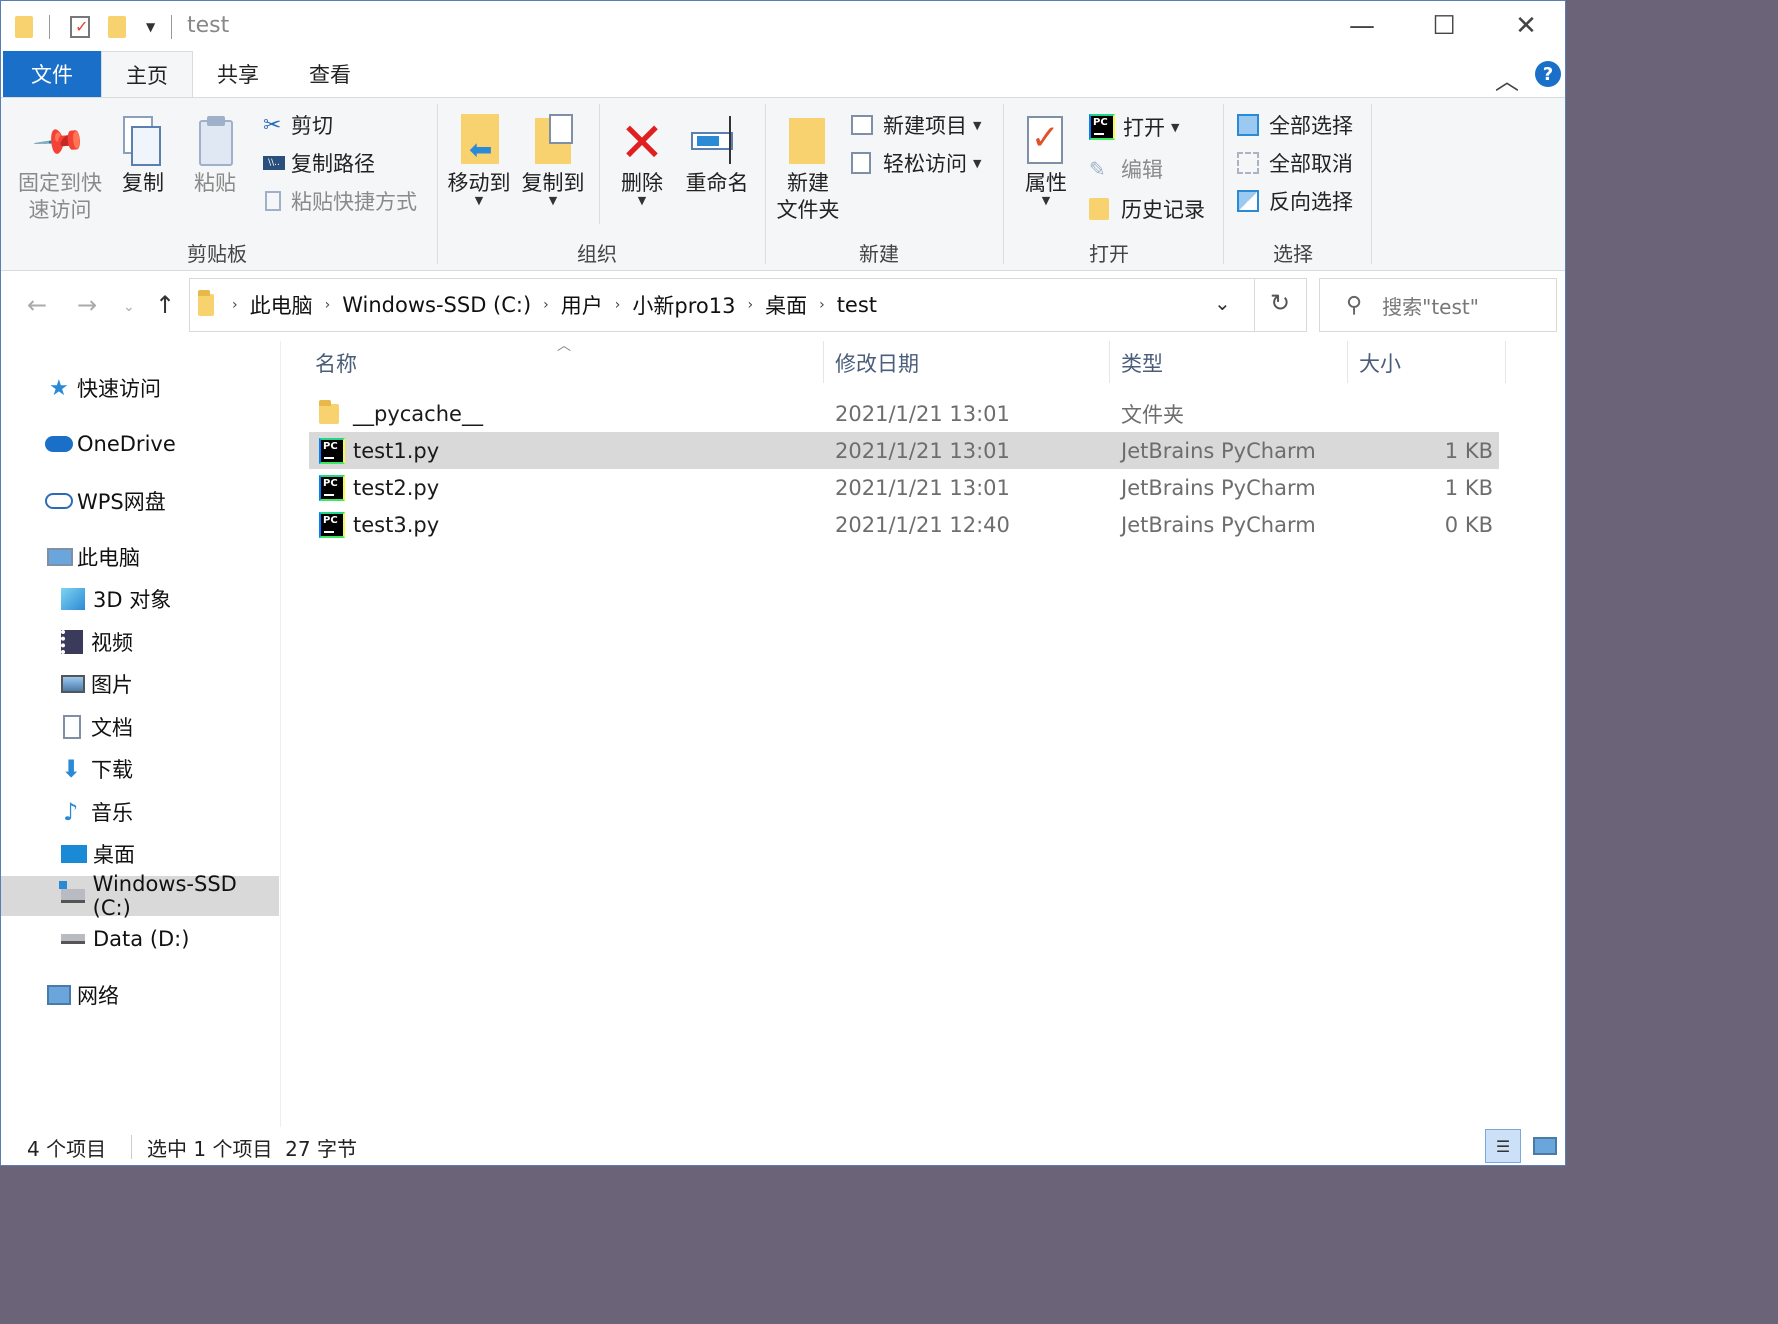 The width and height of the screenshot is (1778, 1324). Describe the element at coordinates (150, 27) in the screenshot. I see `customize-dropdown-icon: ▼` at that location.